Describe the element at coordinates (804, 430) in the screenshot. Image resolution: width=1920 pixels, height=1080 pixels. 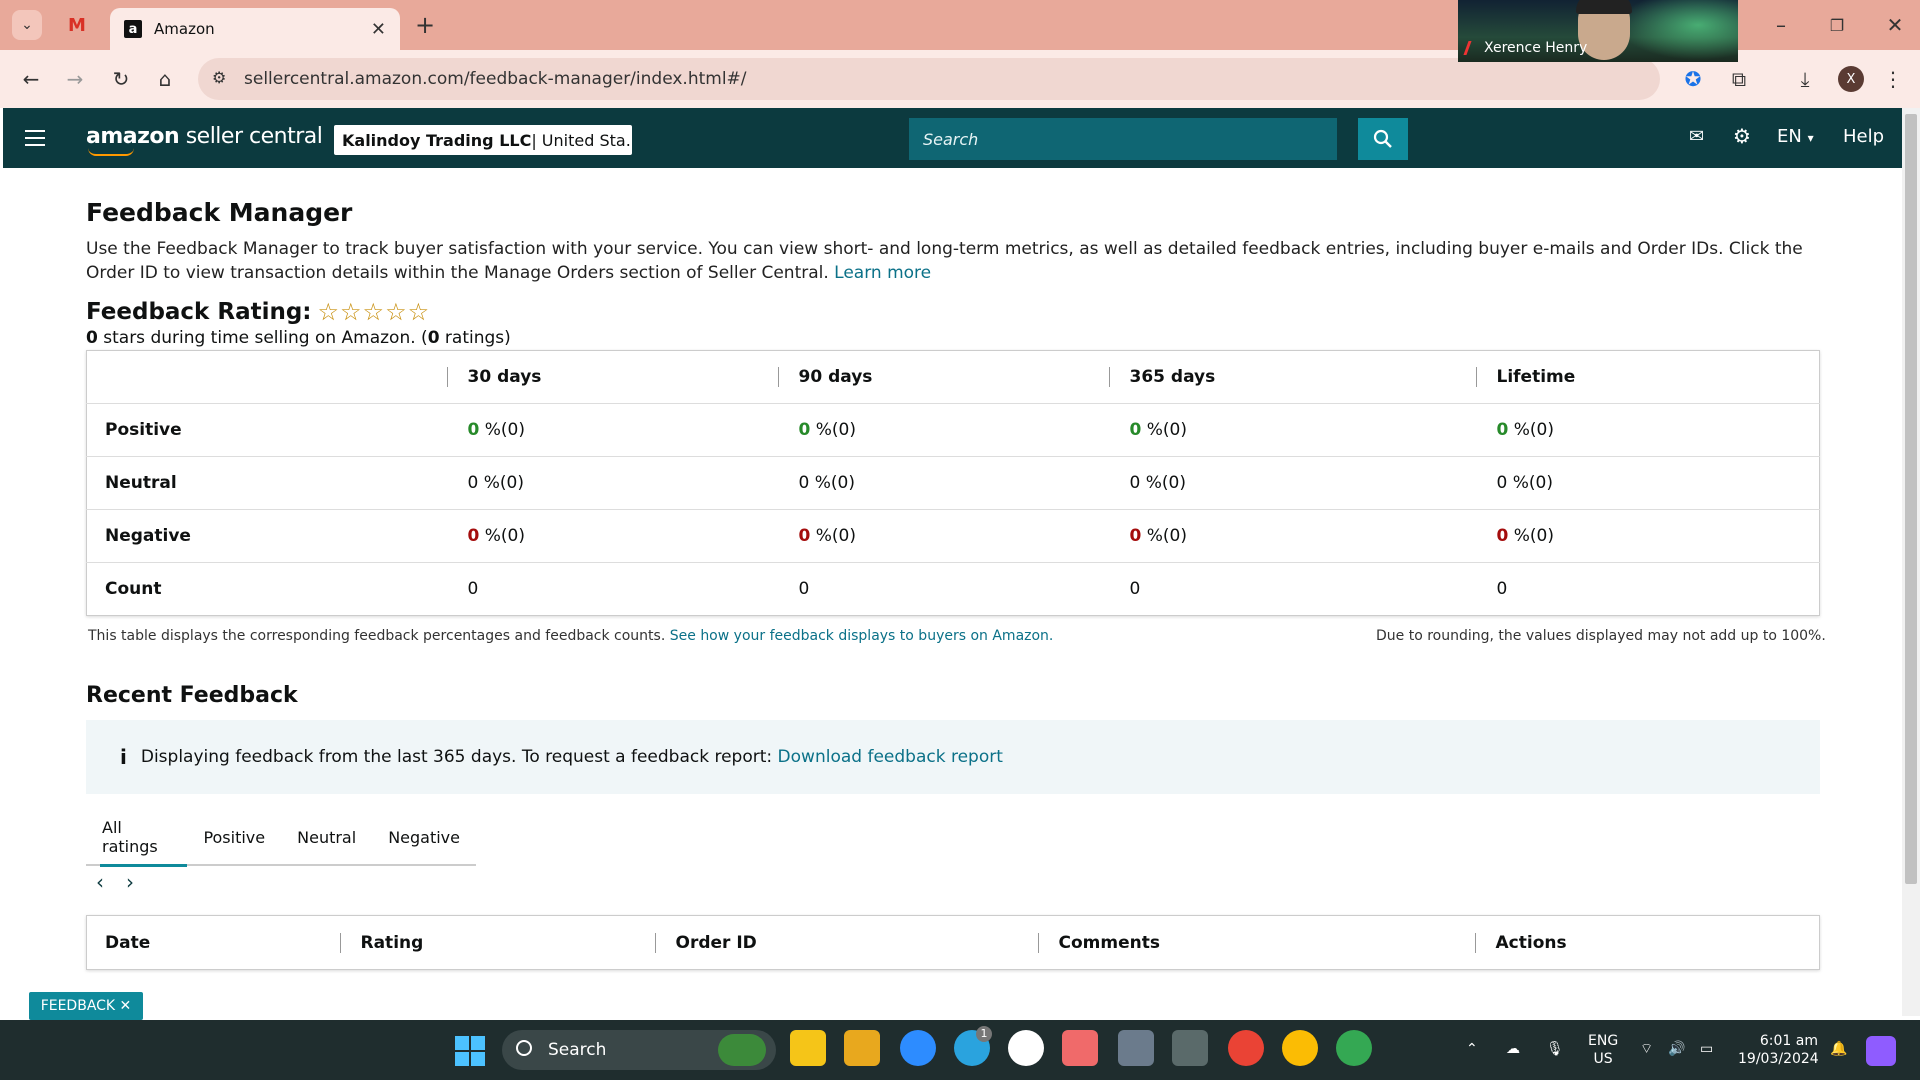
I see `positive-value: 0` at that location.